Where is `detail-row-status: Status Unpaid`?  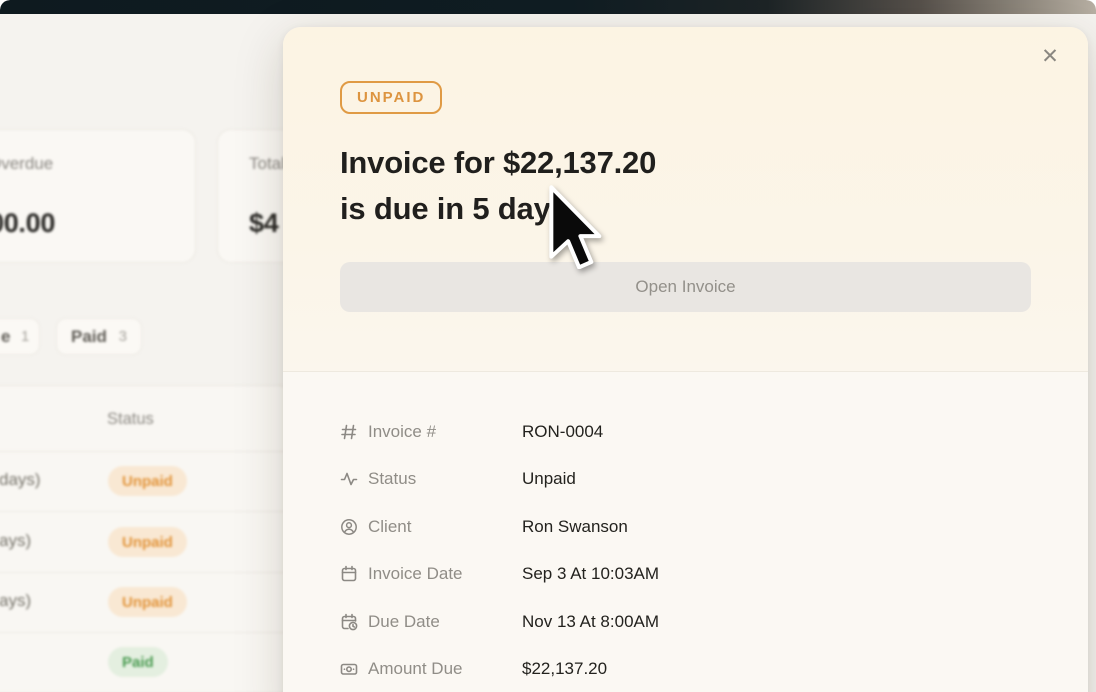 detail-row-status: Status Unpaid is located at coordinates (685, 480).